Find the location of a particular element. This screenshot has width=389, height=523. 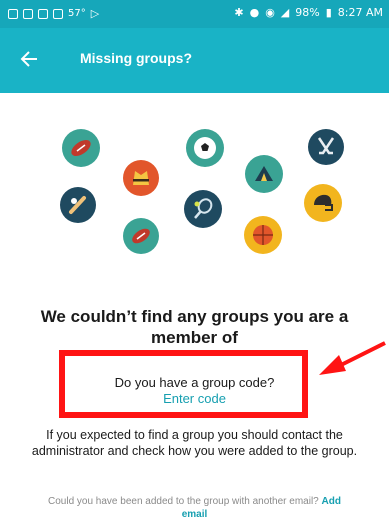

baseball-icon is located at coordinates (78, 205).